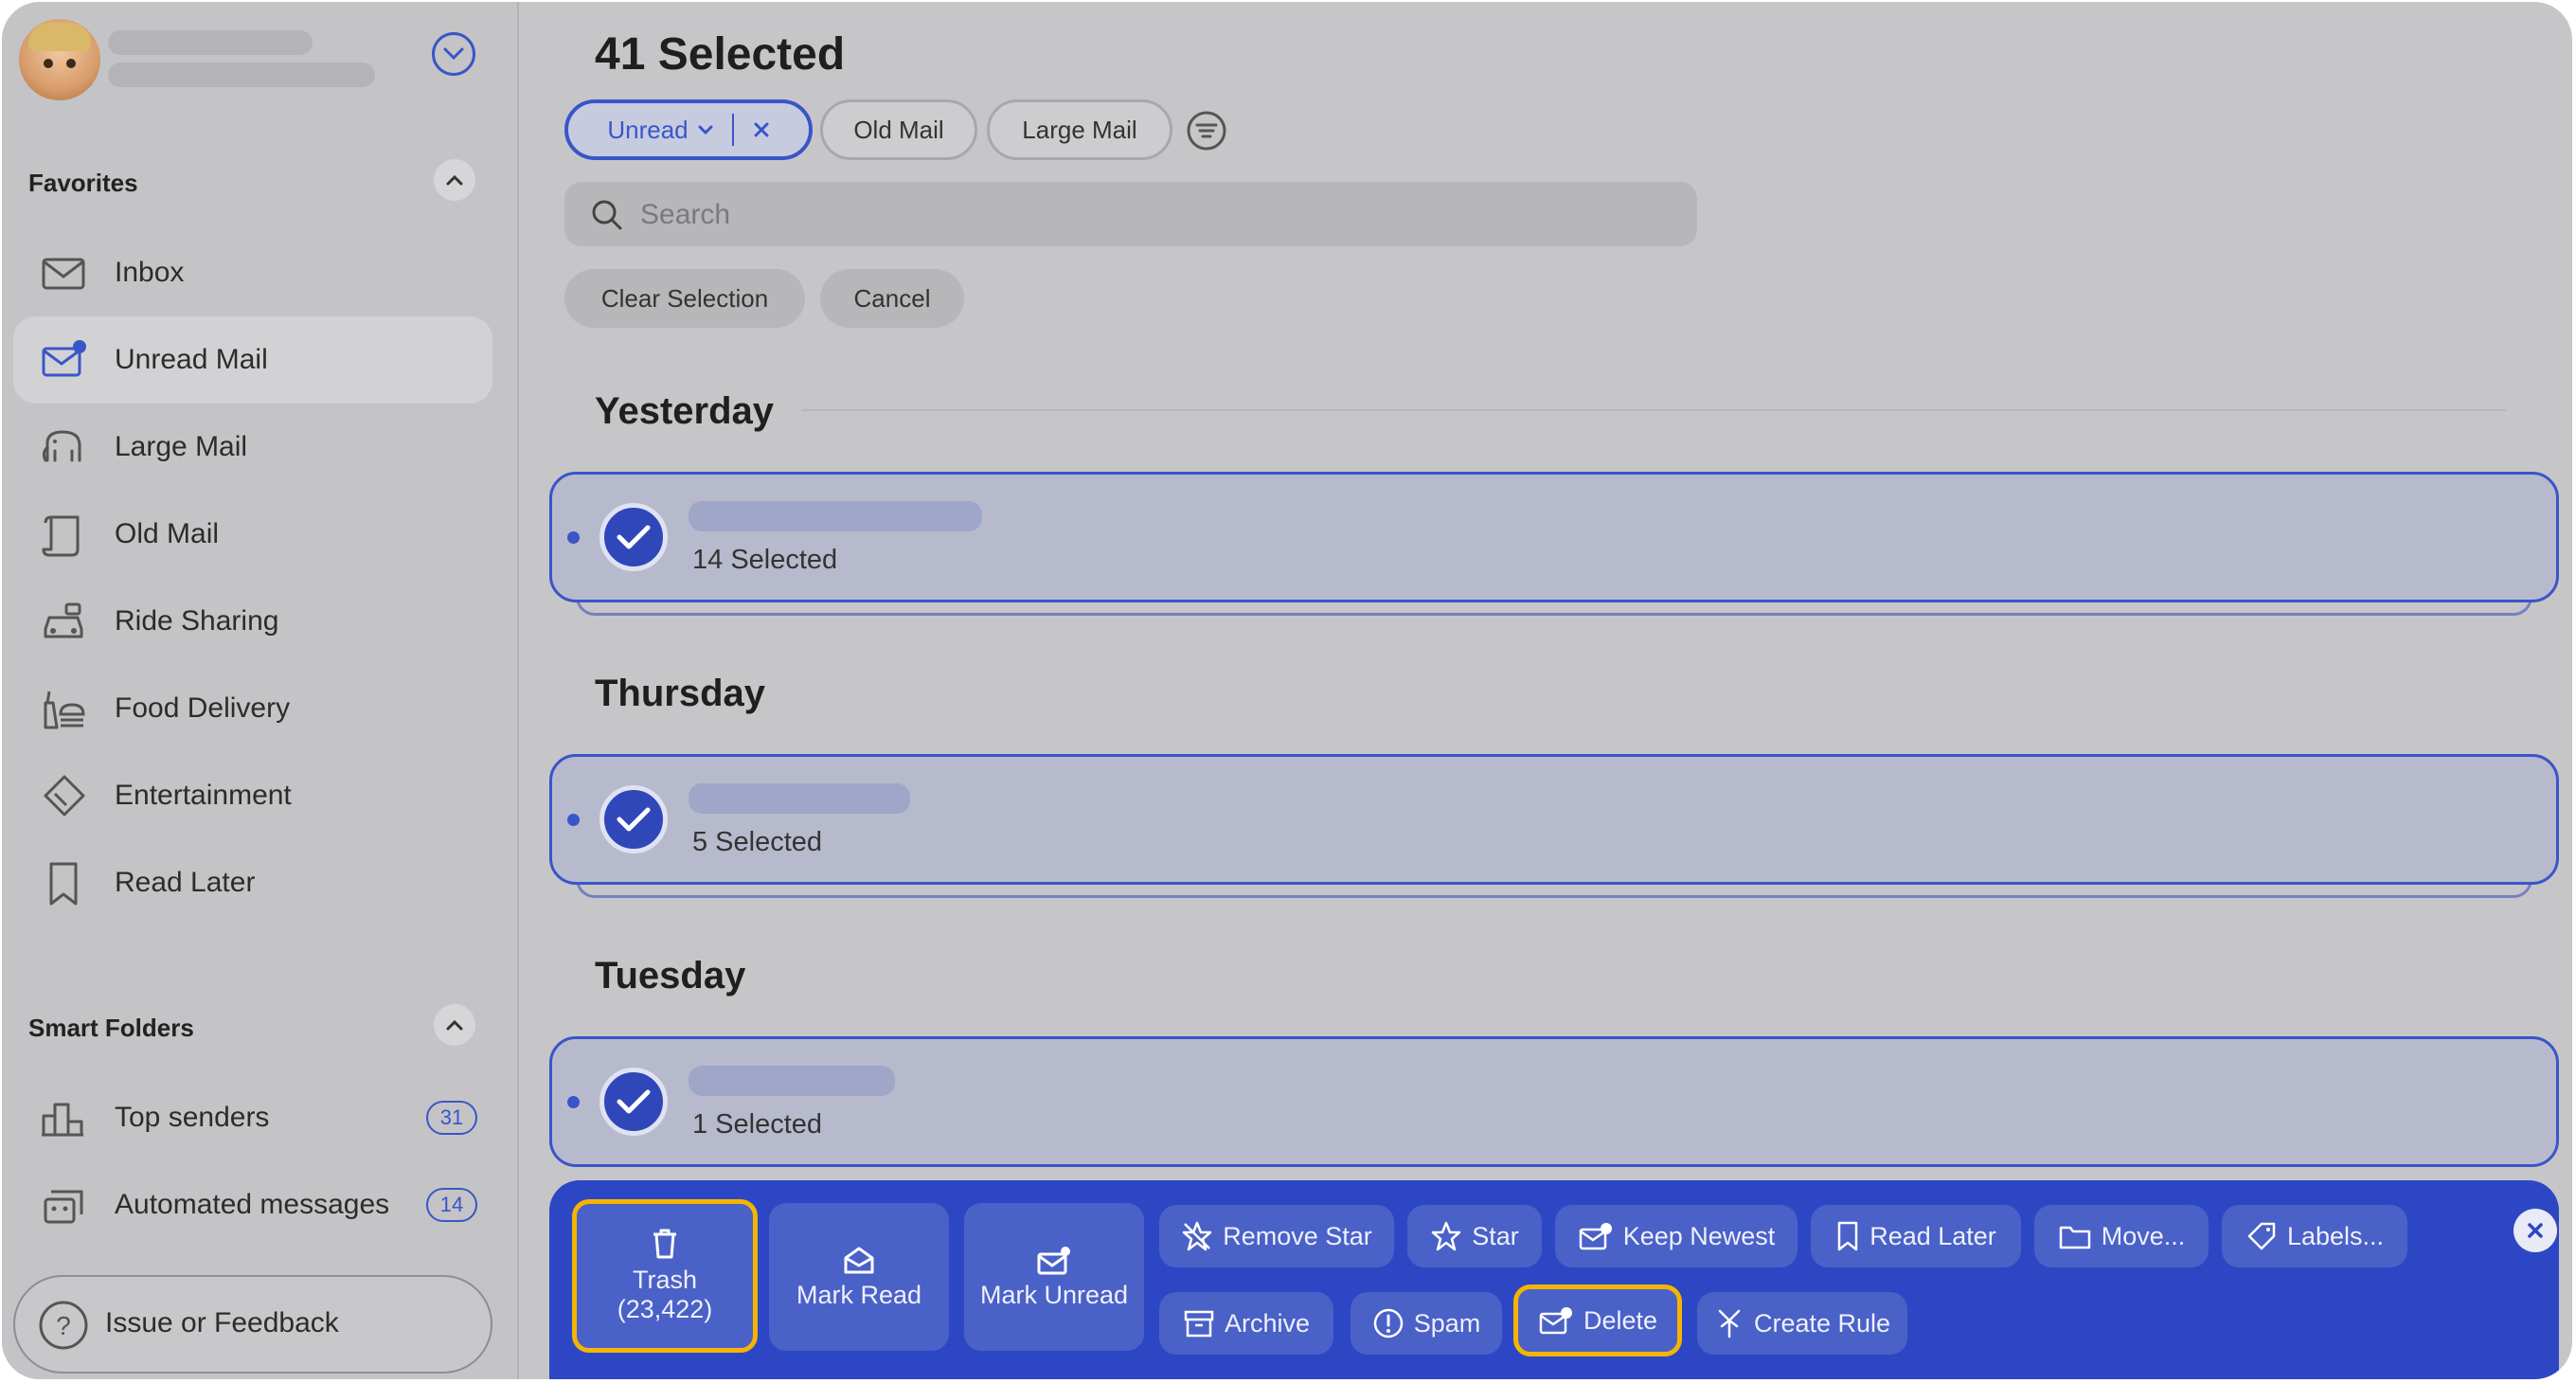 This screenshot has width=2576, height=1383. What do you see at coordinates (892, 298) in the screenshot?
I see `cancel-button: Cancel` at bounding box center [892, 298].